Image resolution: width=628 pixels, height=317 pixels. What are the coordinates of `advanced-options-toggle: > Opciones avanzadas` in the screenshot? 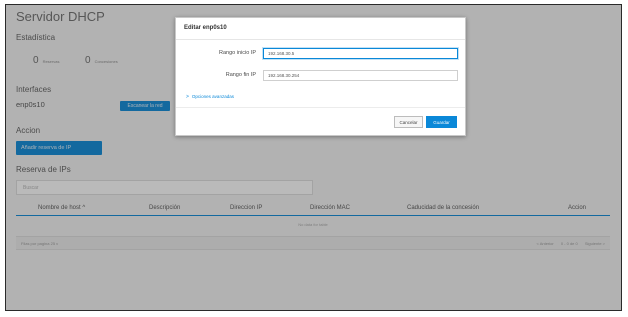 It's located at (210, 97).